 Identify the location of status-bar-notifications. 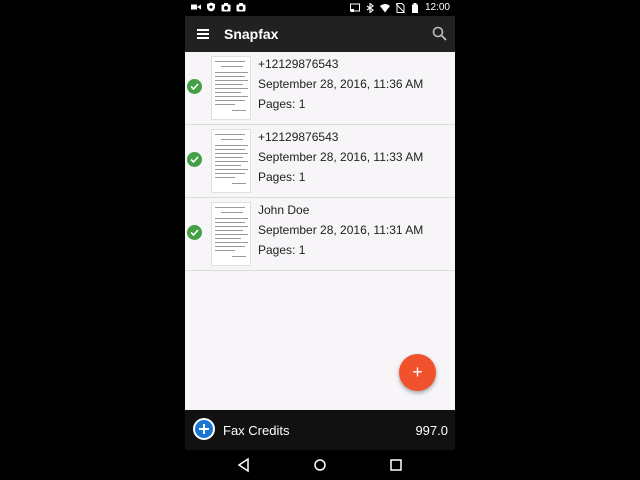
(218, 7).